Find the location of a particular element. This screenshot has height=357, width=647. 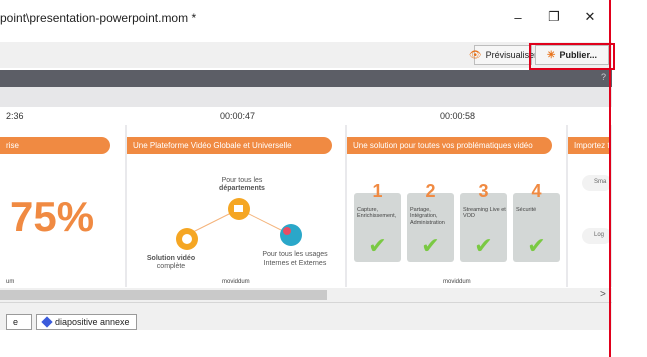

feature-card-1: 1 Capture, Enrichissement, ✔ is located at coordinates (377, 221).